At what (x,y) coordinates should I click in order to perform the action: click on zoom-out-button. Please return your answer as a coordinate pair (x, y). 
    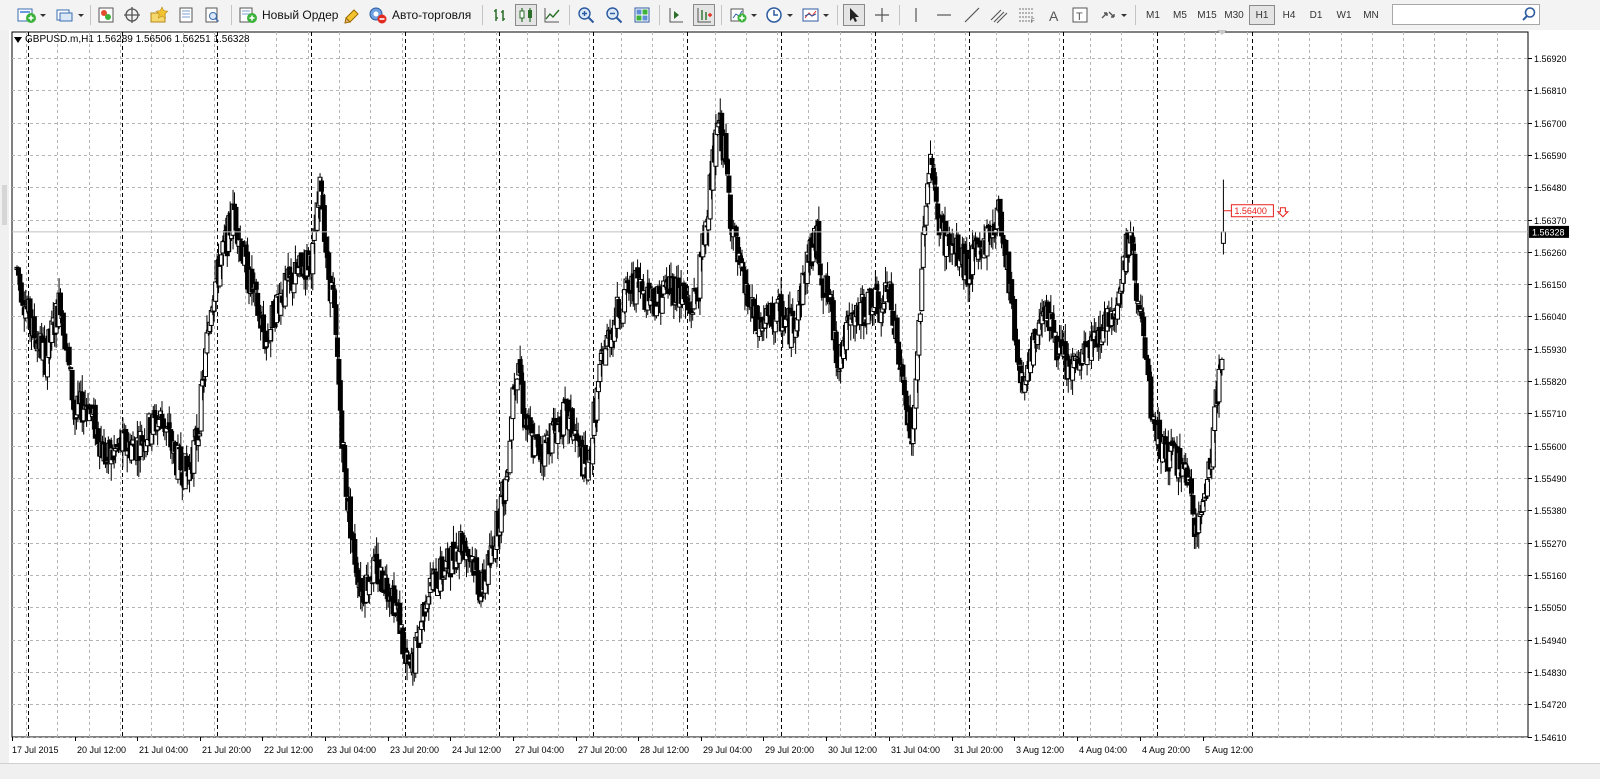
    Looking at the image, I should click on (614, 15).